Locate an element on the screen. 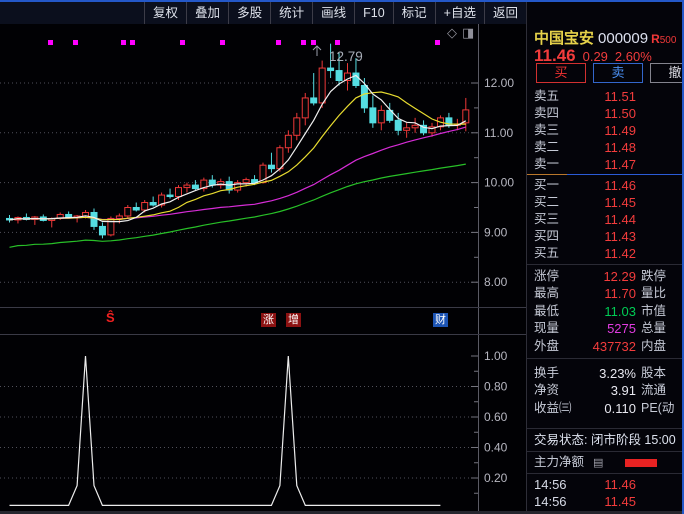  event-badge-1: 涨 is located at coordinates (268, 320).